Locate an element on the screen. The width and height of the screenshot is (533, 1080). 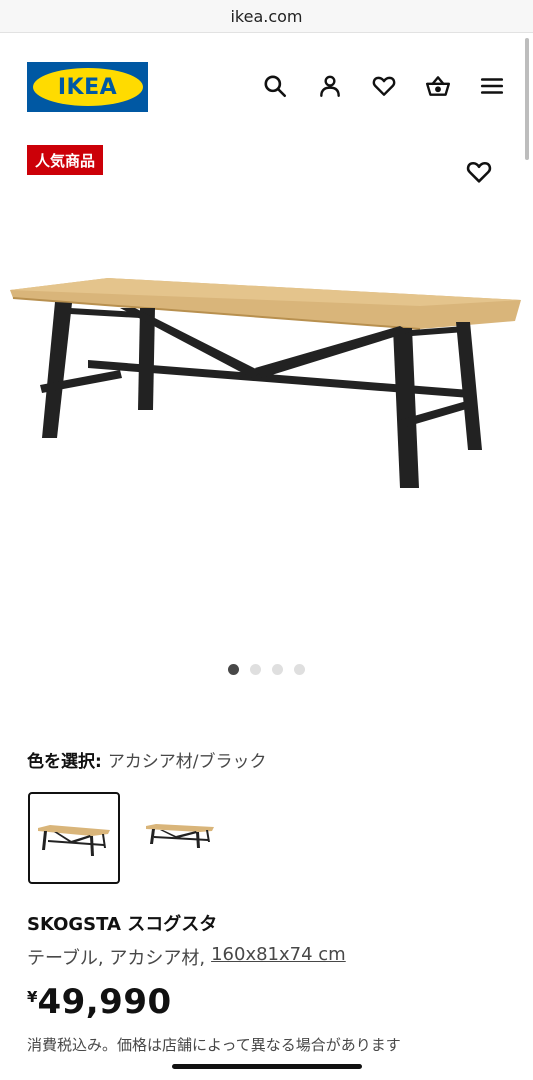
table-legs is located at coordinates (261, 395).